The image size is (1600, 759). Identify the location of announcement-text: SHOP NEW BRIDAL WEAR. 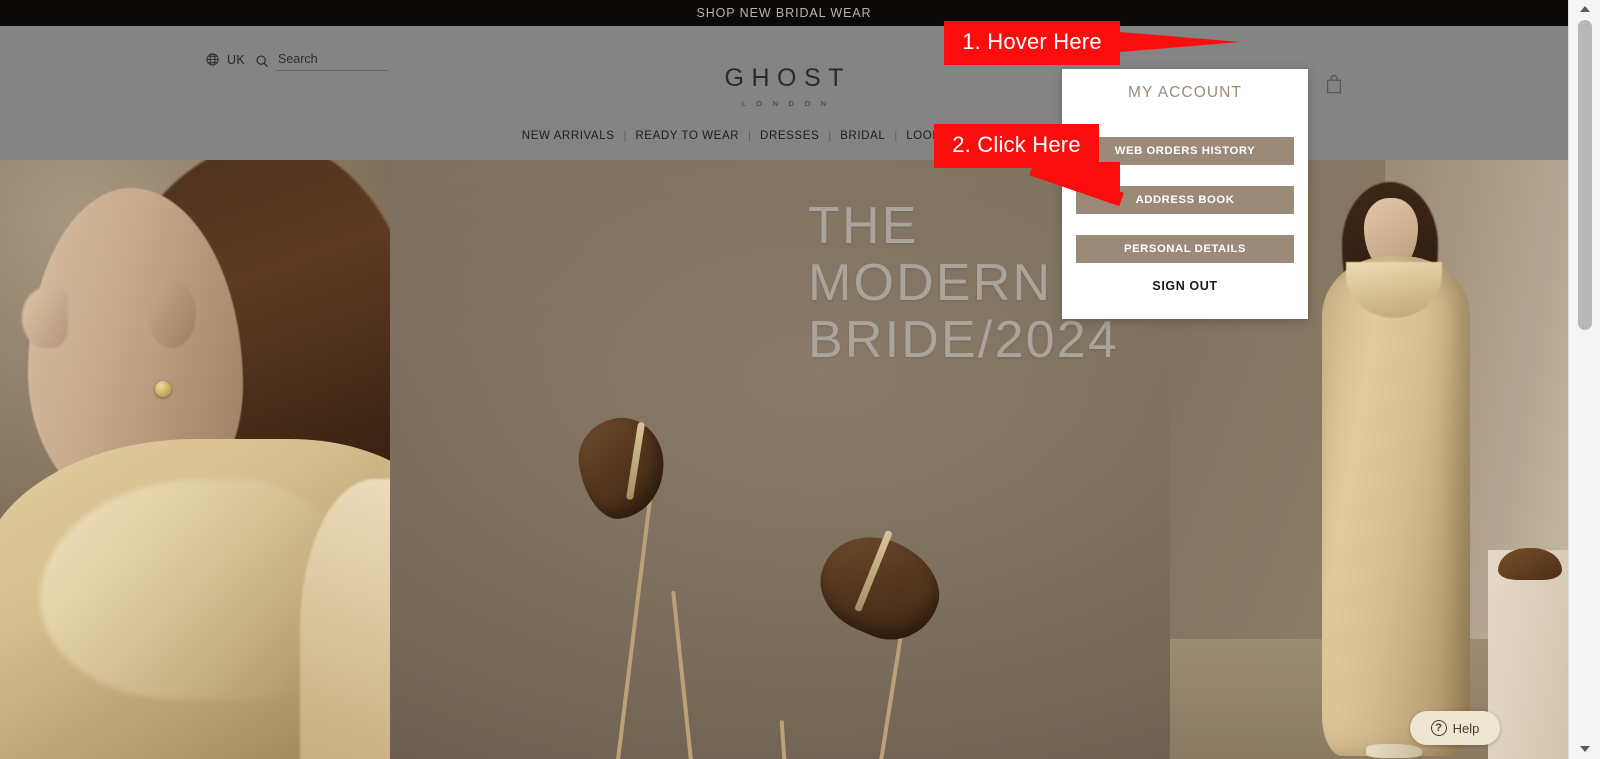
(784, 13).